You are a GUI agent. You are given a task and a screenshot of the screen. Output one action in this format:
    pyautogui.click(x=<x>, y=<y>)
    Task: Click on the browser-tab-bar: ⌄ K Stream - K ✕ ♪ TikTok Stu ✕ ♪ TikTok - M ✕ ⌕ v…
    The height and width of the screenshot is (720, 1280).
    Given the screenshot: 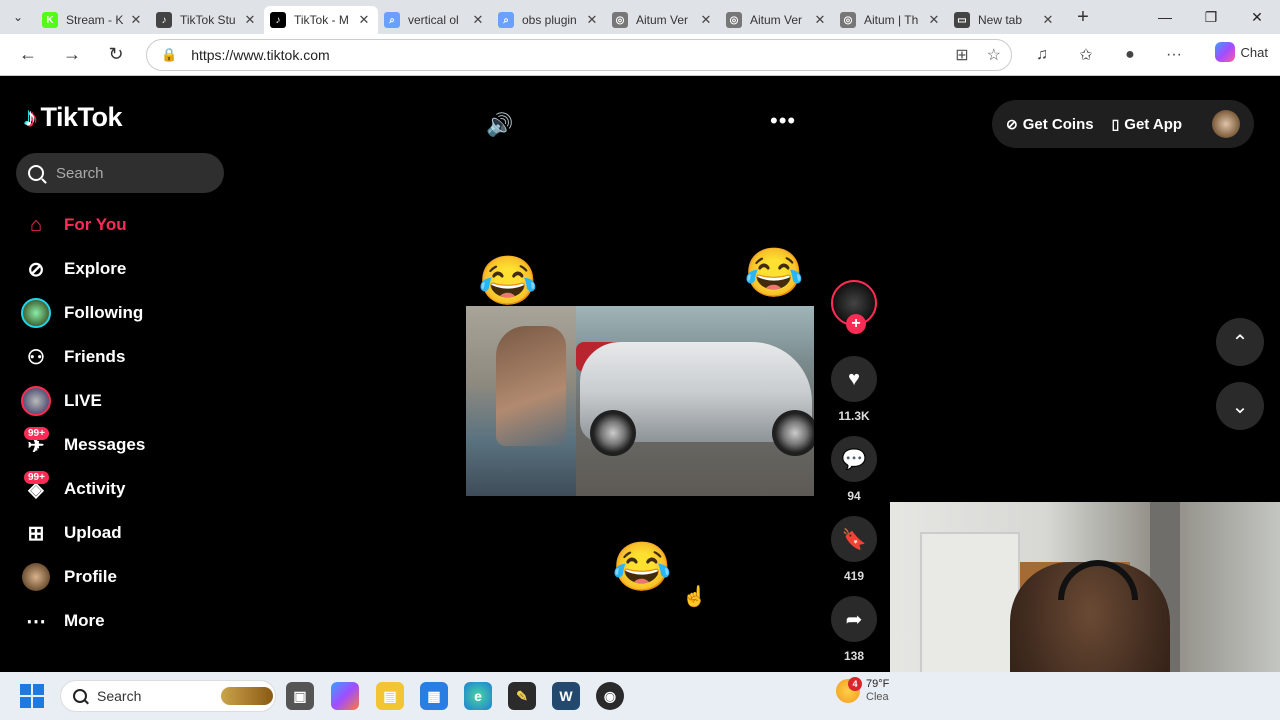 What is the action you would take?
    pyautogui.click(x=640, y=17)
    